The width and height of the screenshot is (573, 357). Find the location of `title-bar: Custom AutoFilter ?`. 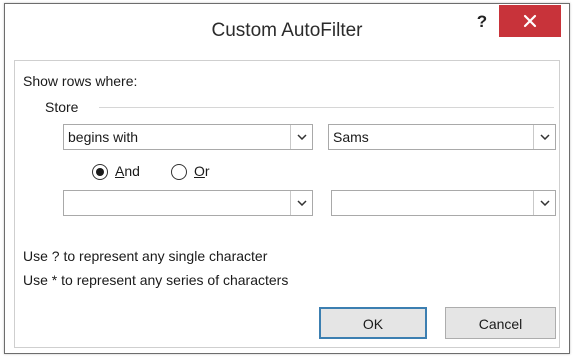

title-bar: Custom AutoFilter ? is located at coordinates (287, 25).